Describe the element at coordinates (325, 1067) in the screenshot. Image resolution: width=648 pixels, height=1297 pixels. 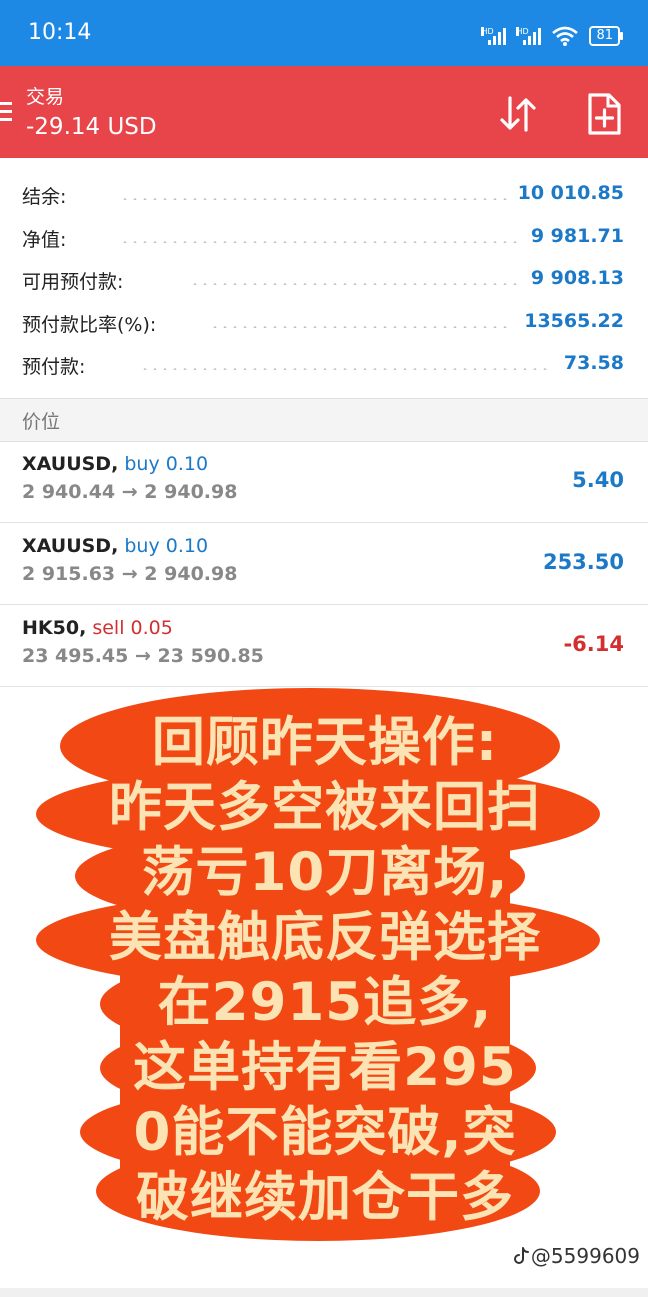
I see `overlay-line: 这单持有看295` at that location.